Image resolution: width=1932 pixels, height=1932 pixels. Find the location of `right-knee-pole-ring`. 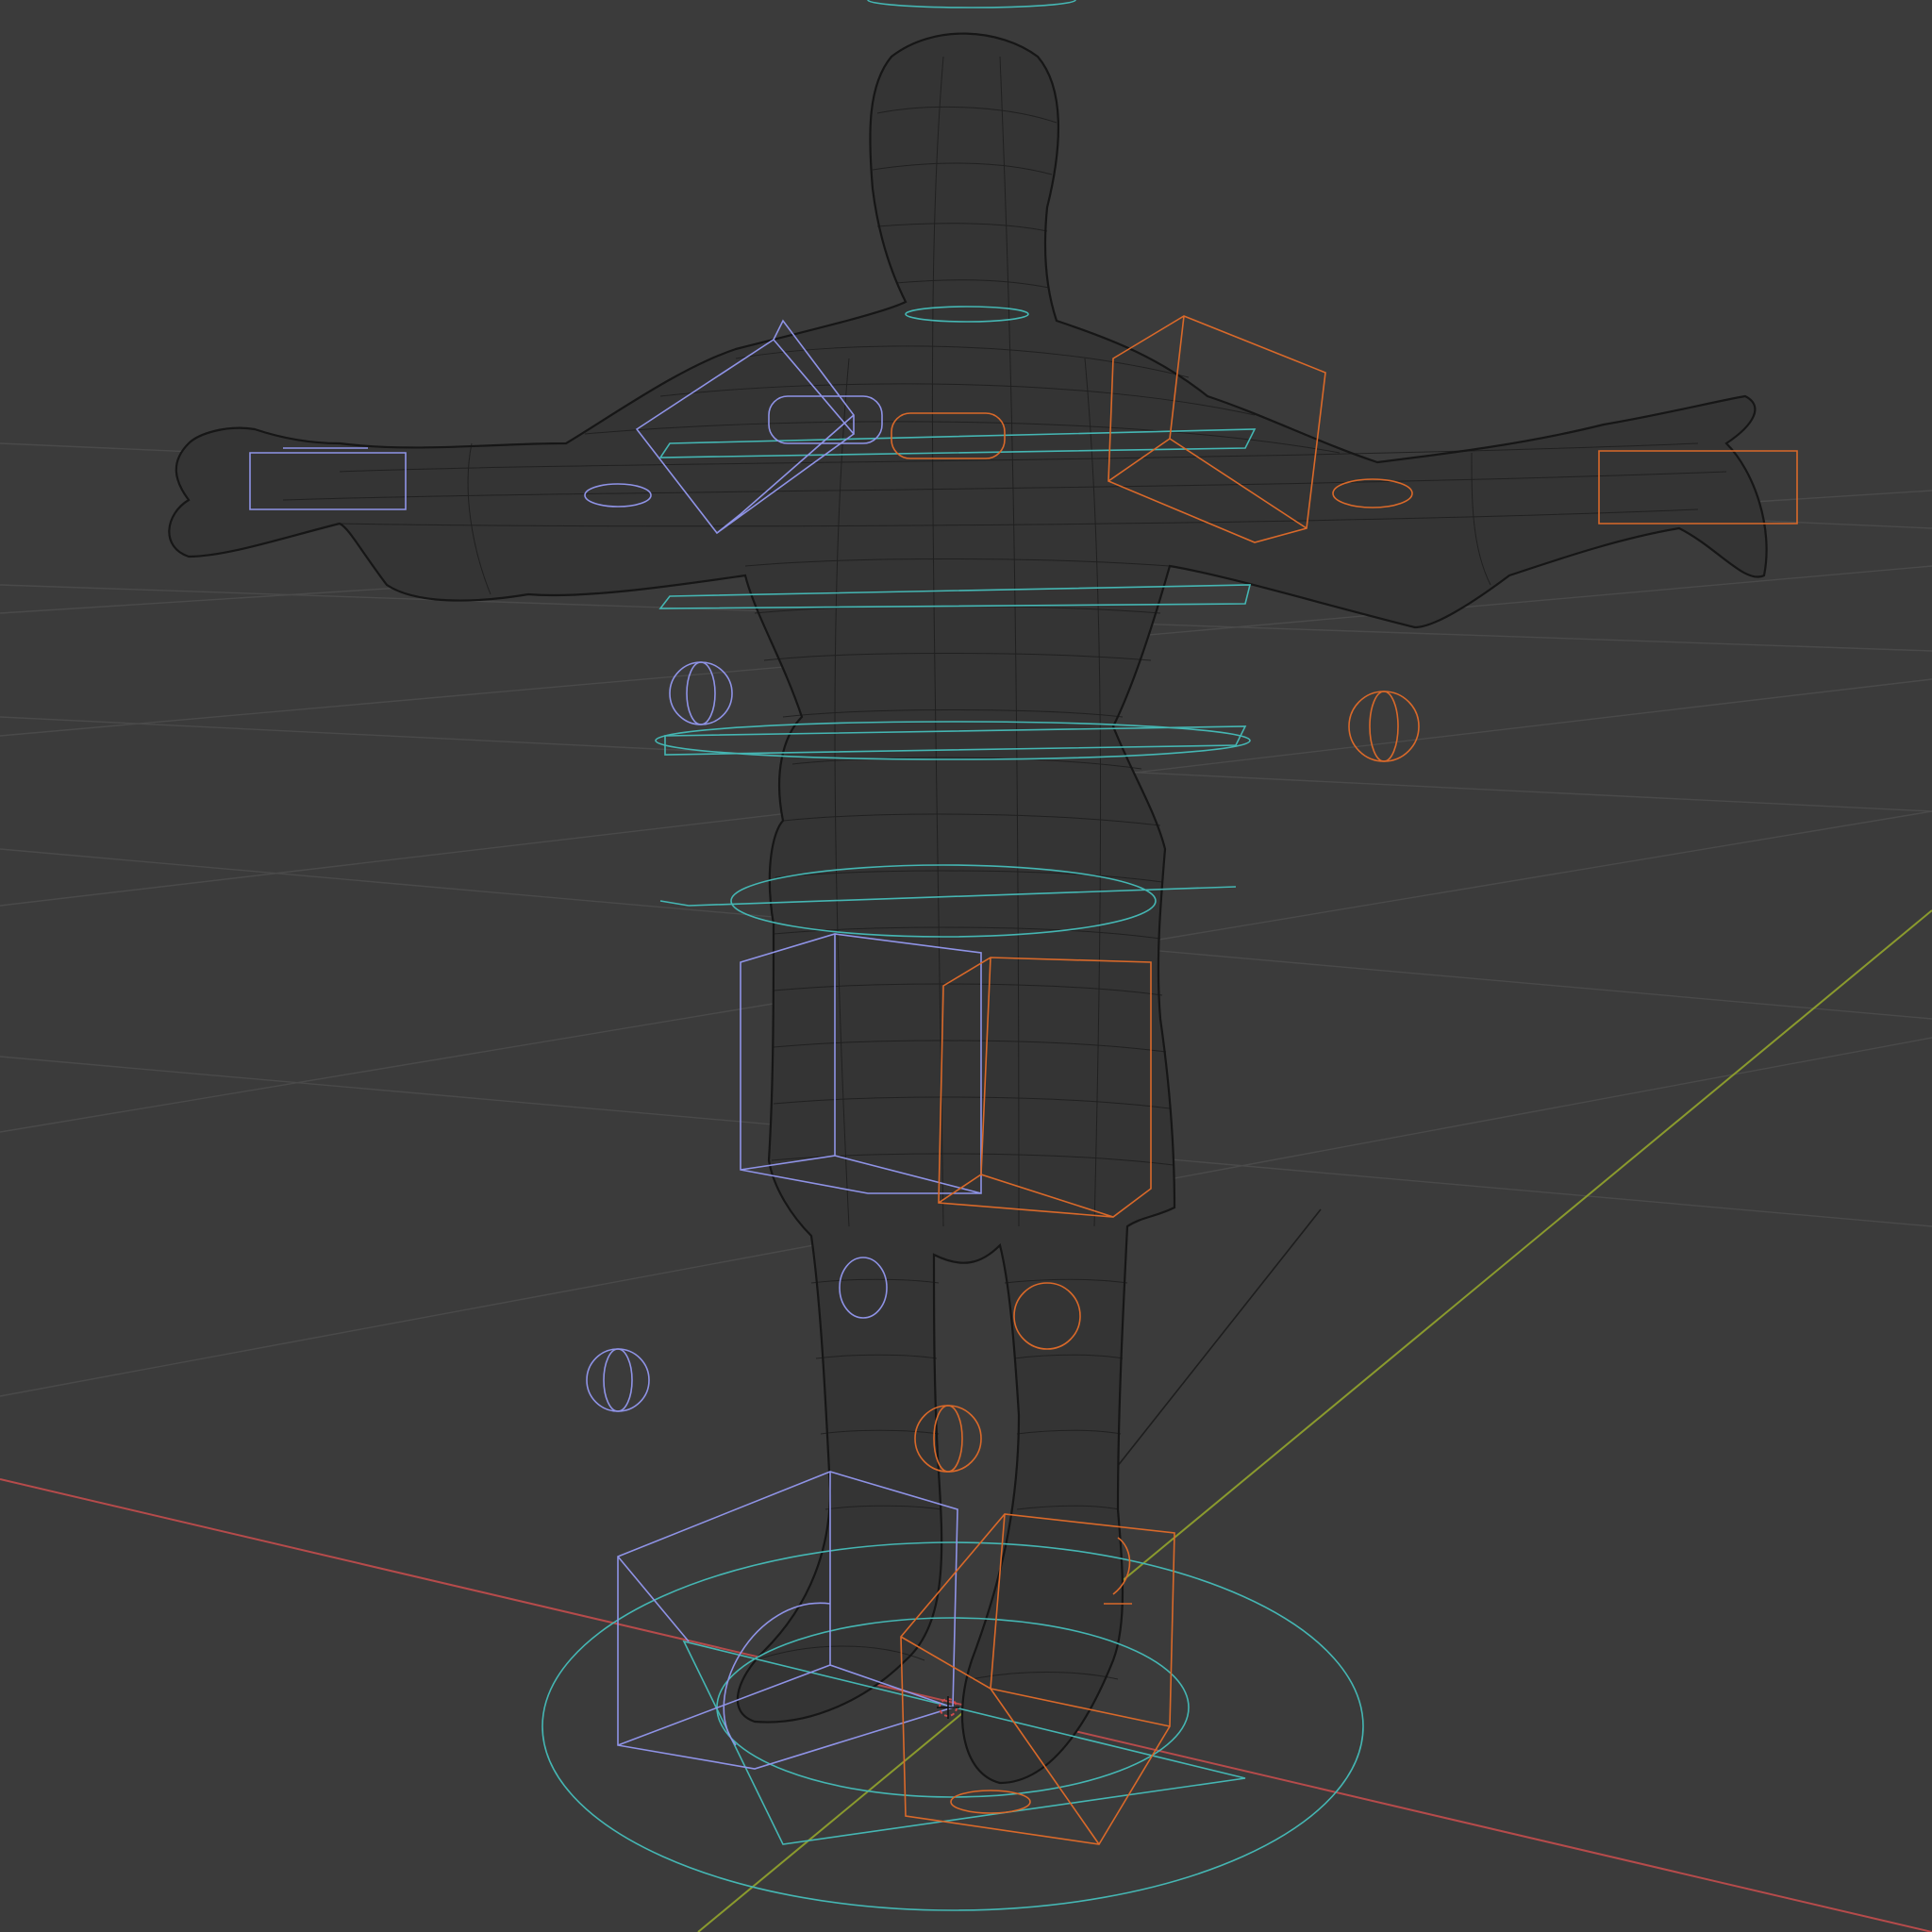

right-knee-pole-ring is located at coordinates (948, 1439).